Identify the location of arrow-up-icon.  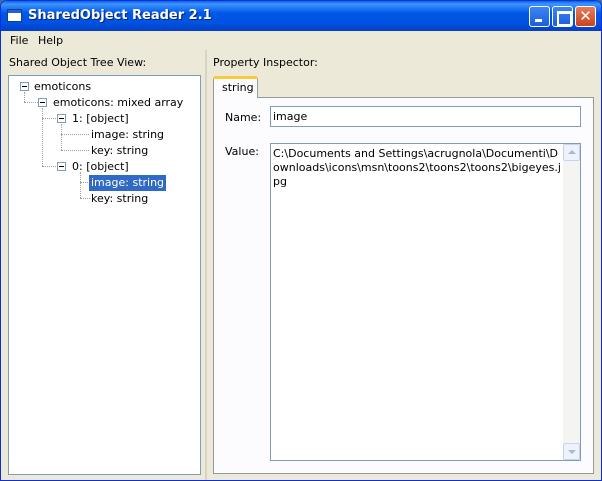
(572, 152).